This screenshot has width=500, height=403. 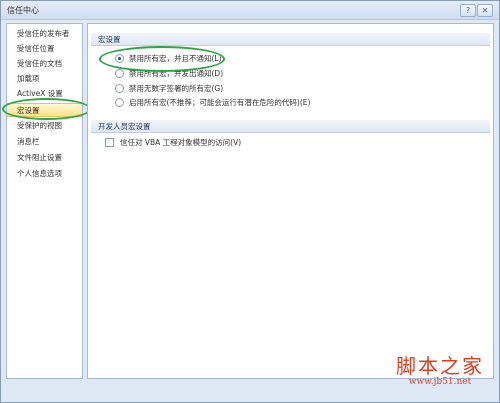 I want to click on window-title: 信任中心, so click(x=23, y=10).